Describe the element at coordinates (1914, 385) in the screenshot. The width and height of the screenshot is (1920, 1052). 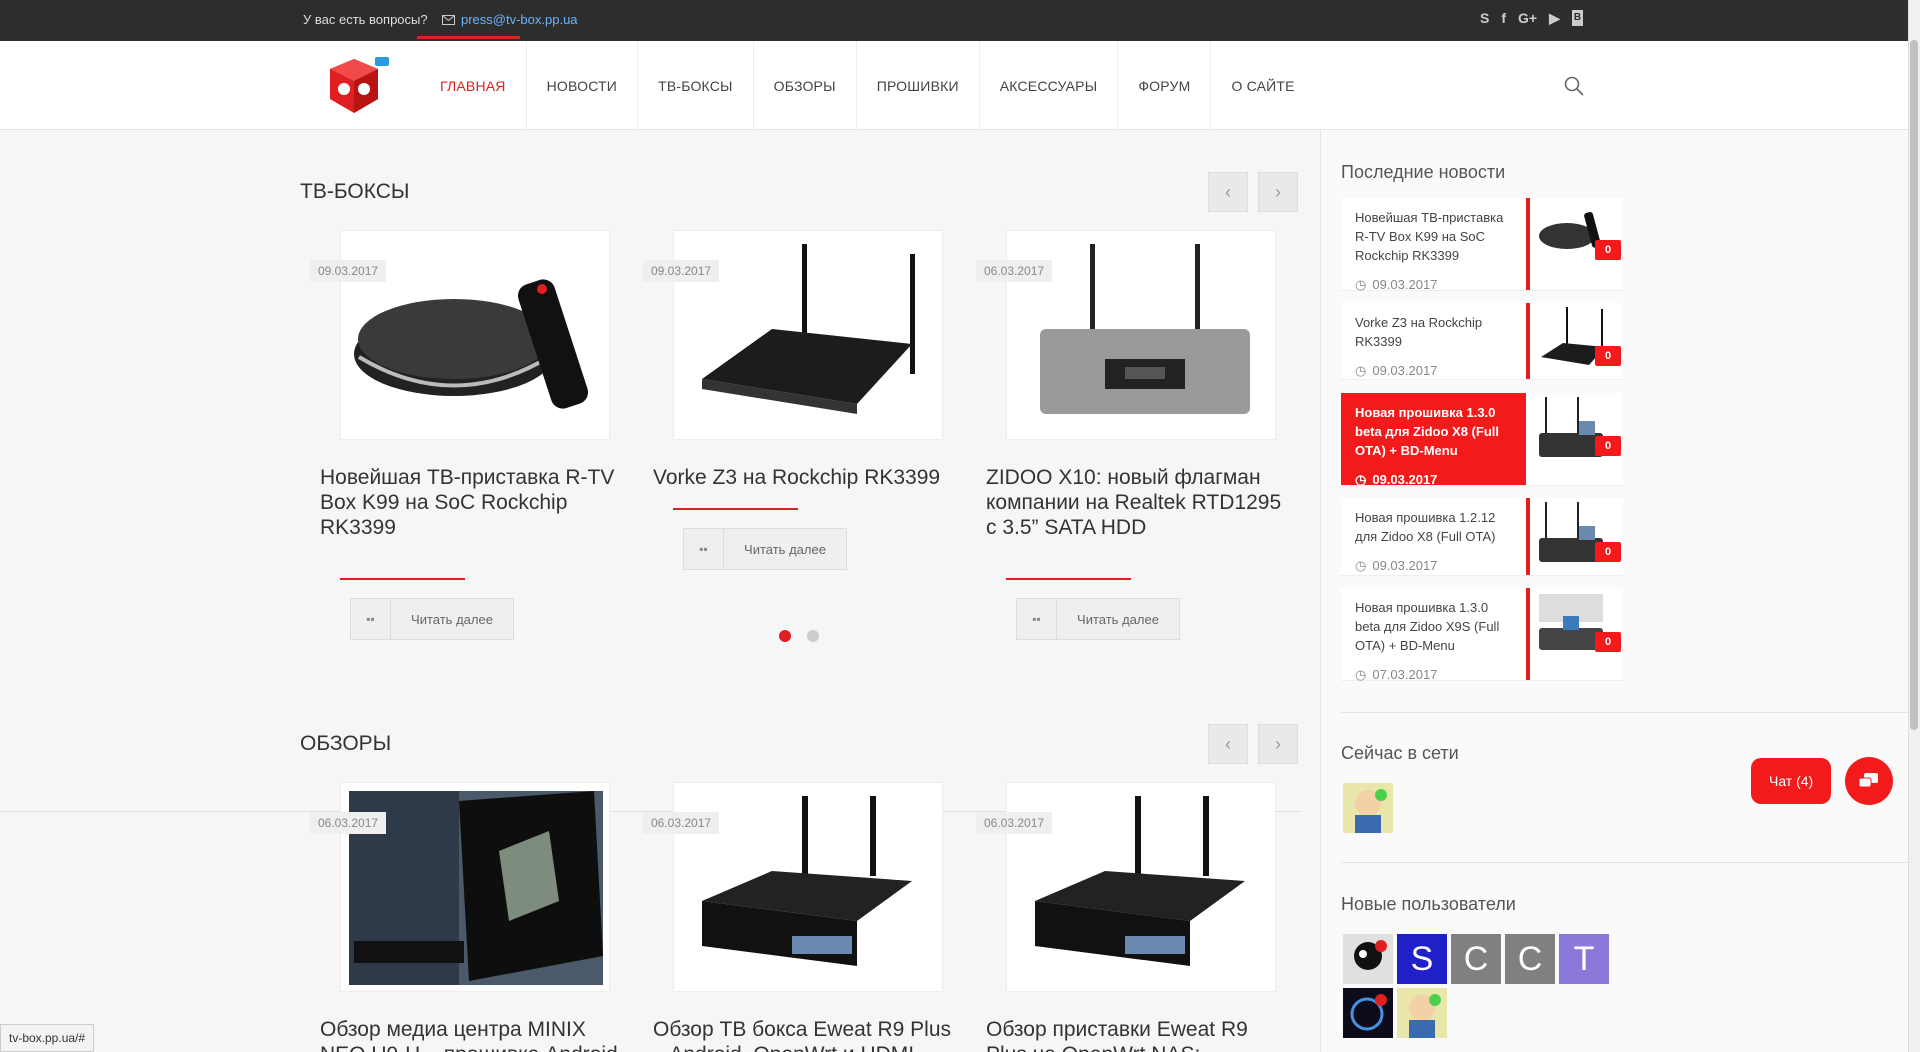
I see `scrollbar-thumb` at that location.